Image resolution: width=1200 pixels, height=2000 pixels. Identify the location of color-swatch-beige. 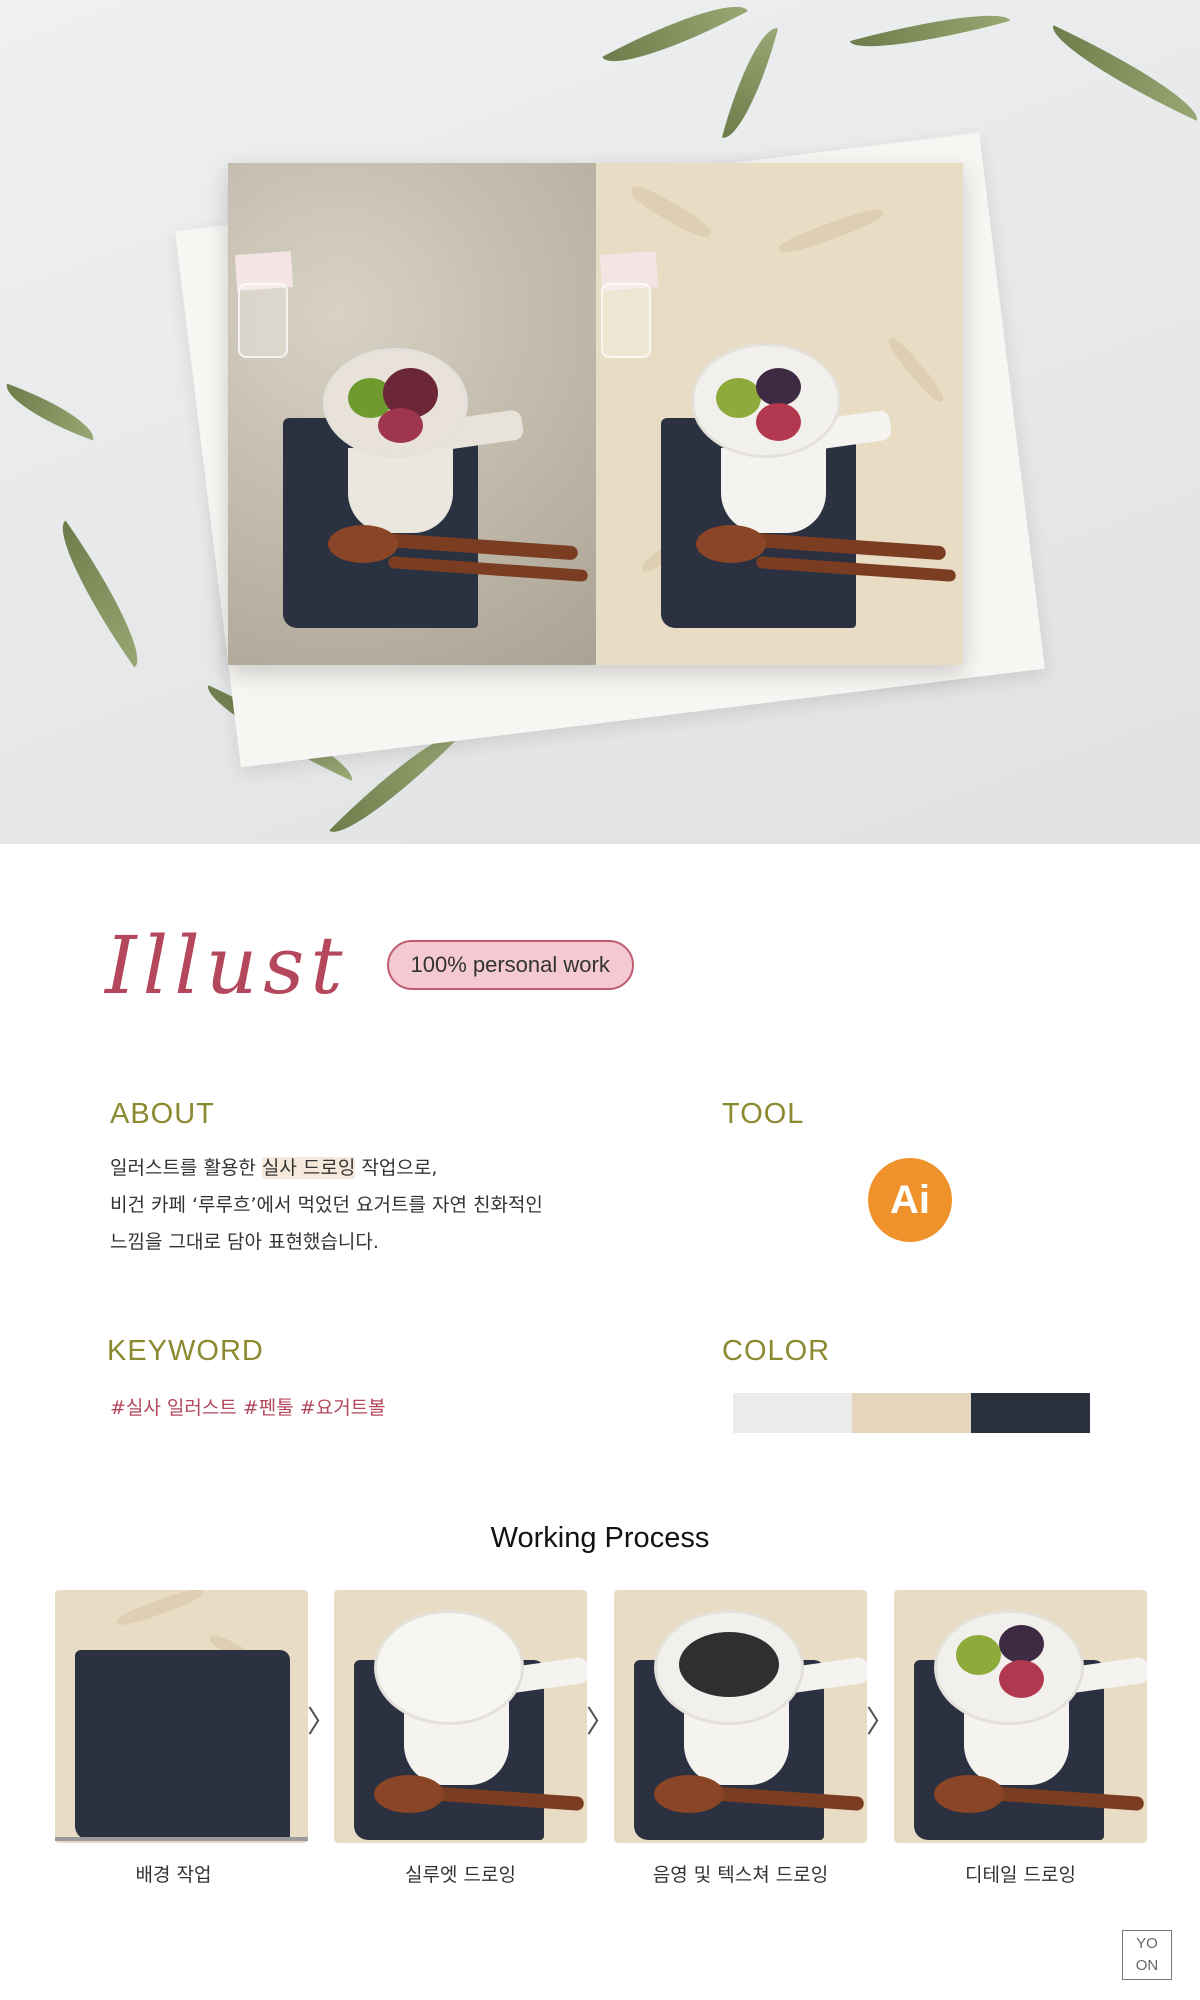
(911, 1413).